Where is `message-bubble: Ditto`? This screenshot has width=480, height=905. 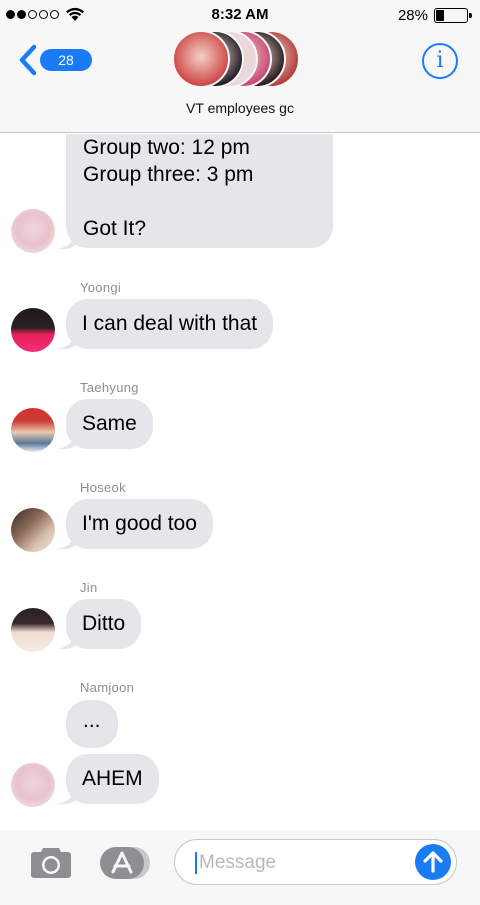
message-bubble: Ditto is located at coordinates (104, 624).